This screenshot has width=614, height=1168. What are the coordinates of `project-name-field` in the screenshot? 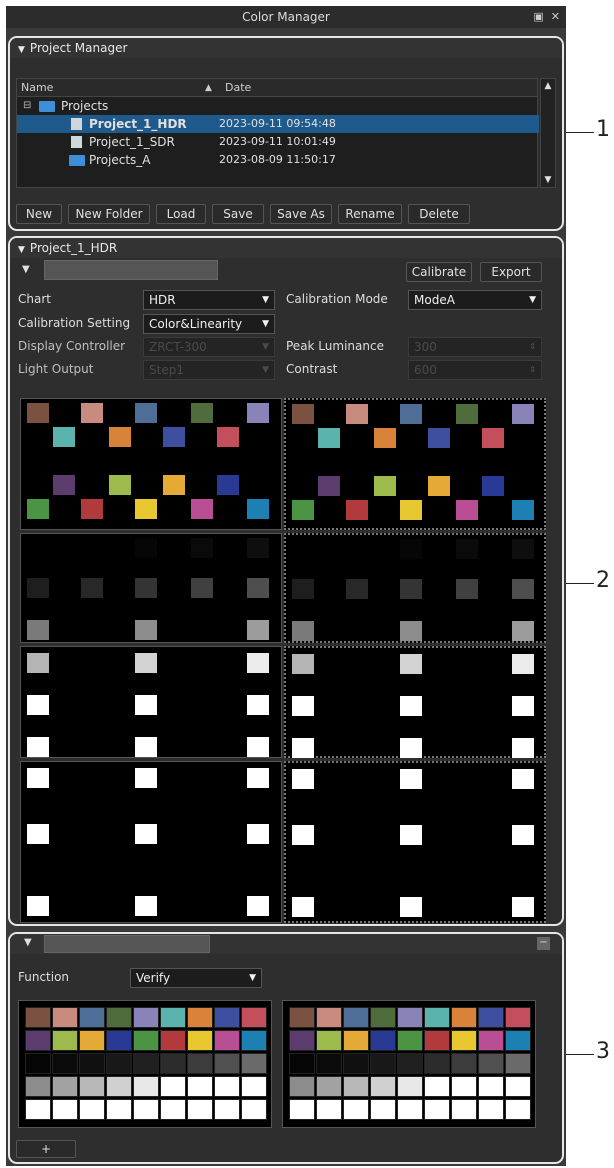 It's located at (131, 270).